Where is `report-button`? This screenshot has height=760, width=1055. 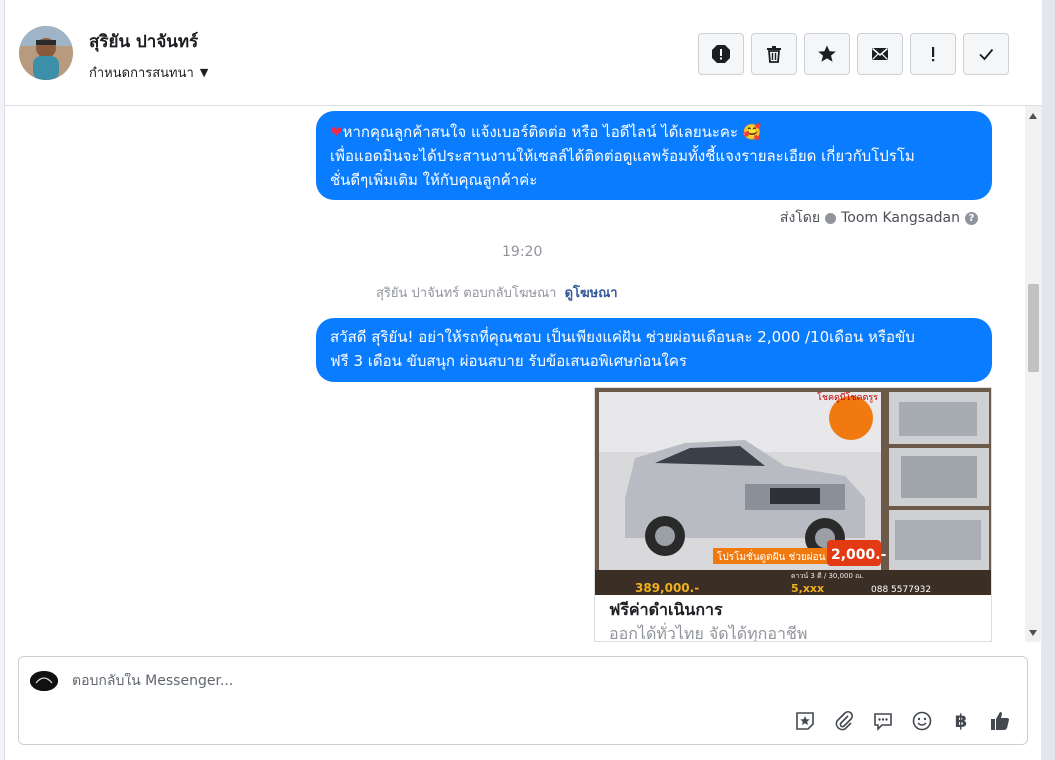 report-button is located at coordinates (721, 54).